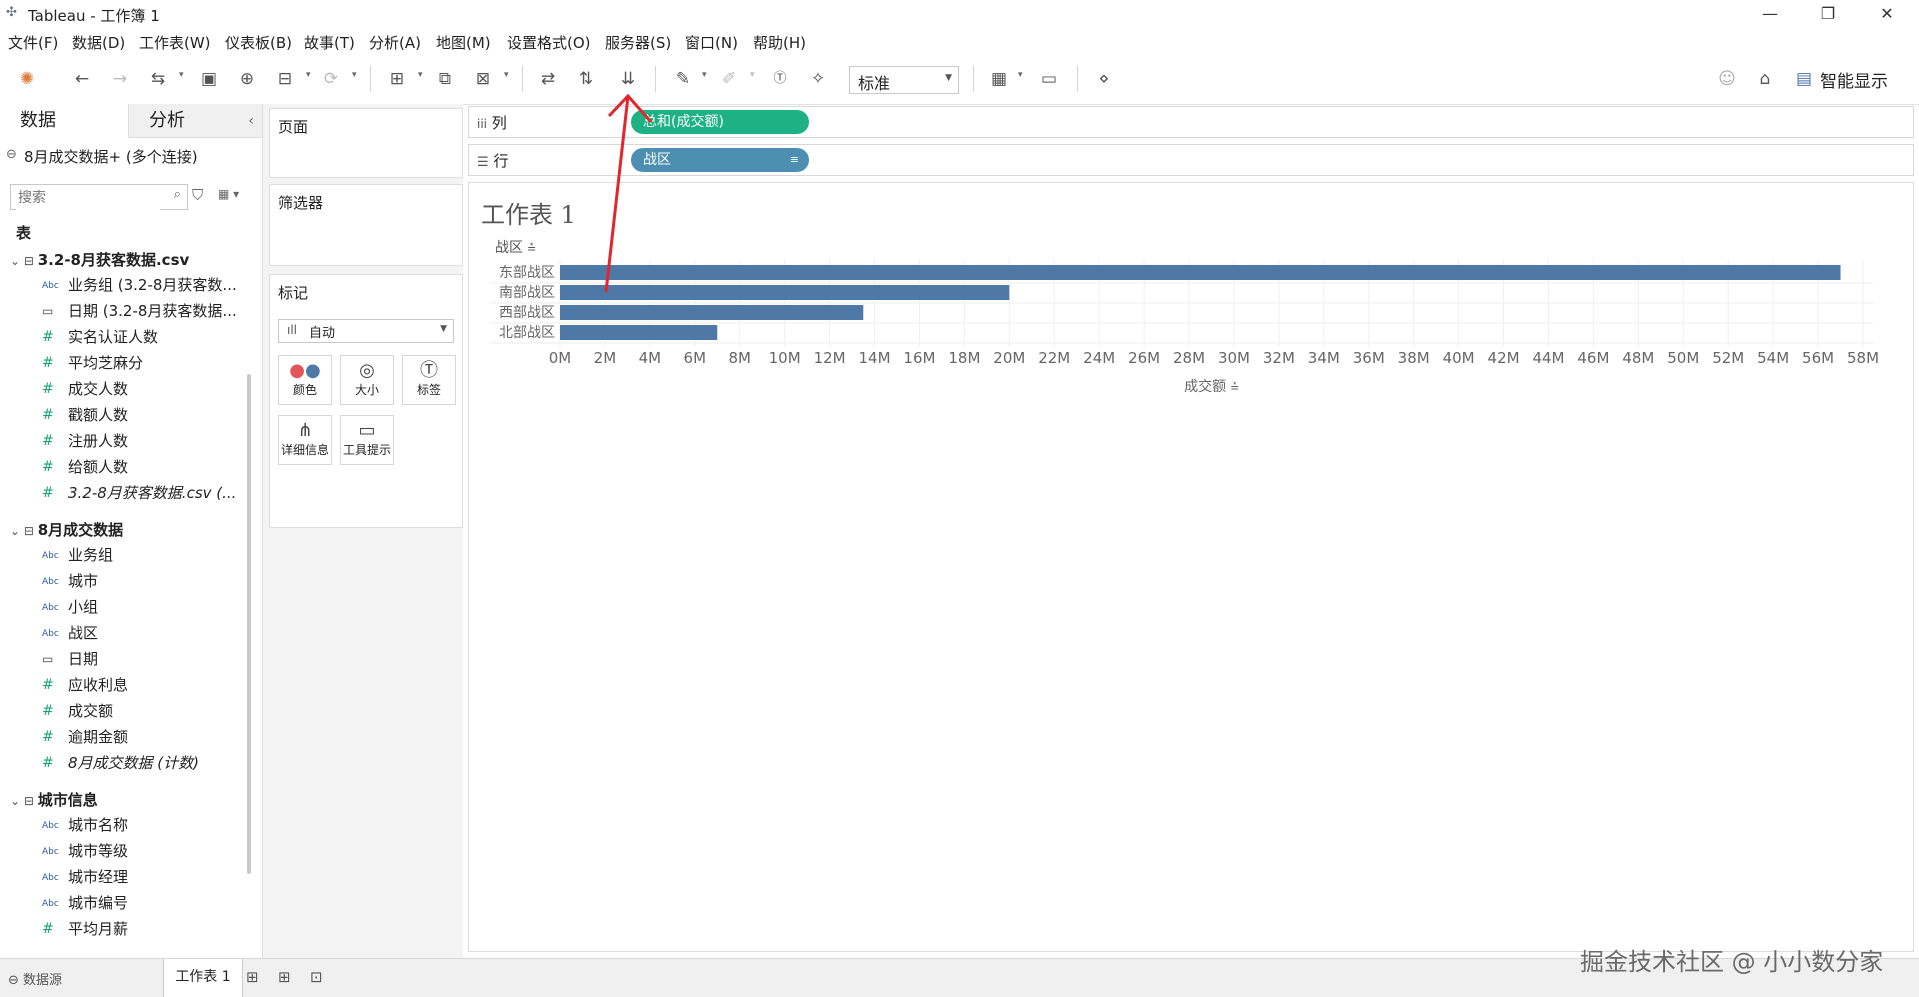 This screenshot has height=997, width=1919. Describe the element at coordinates (203, 978) in the screenshot. I see `sheet-tab: 工作表 1` at that location.